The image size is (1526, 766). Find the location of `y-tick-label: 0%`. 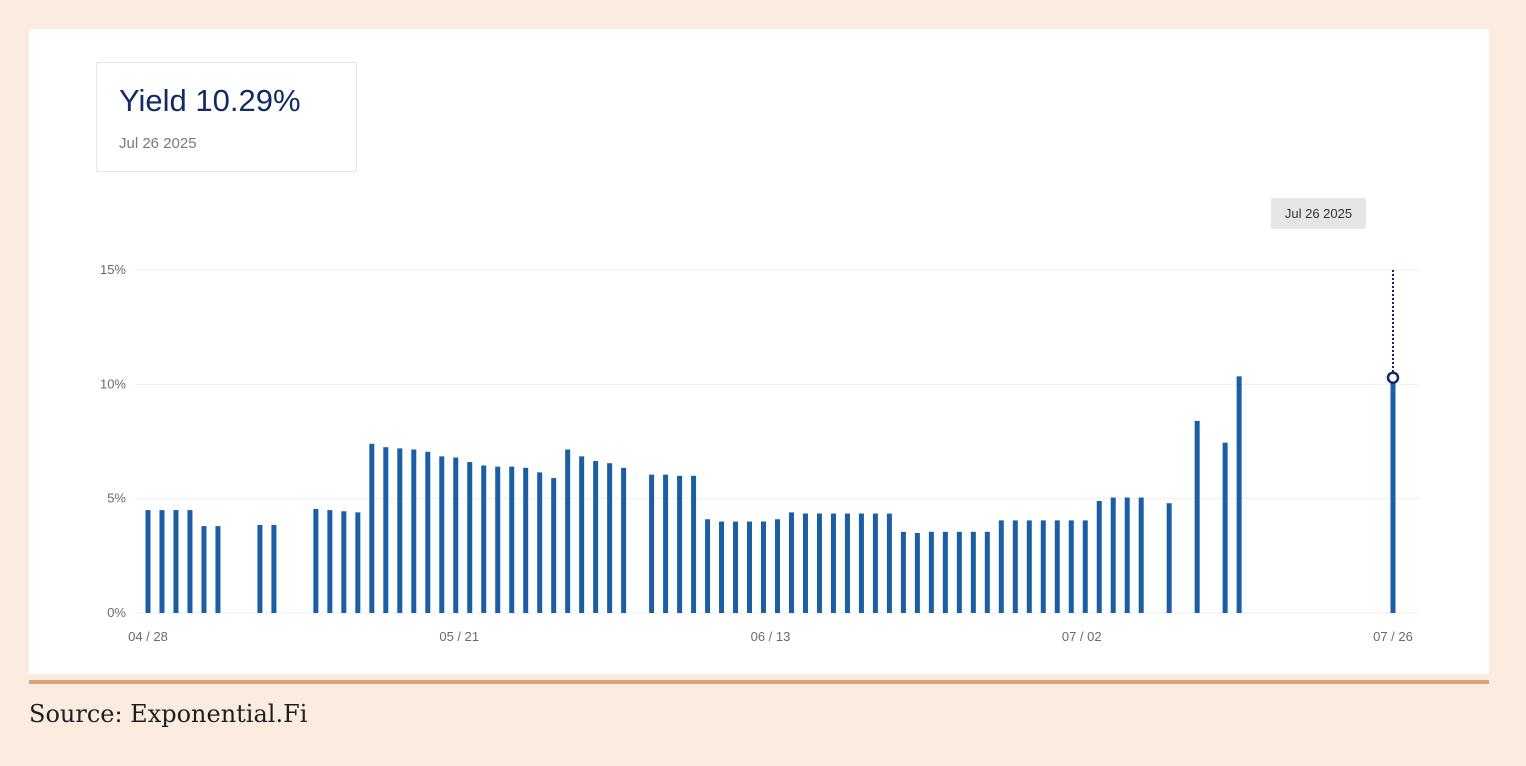

y-tick-label: 0% is located at coordinates (116, 612).